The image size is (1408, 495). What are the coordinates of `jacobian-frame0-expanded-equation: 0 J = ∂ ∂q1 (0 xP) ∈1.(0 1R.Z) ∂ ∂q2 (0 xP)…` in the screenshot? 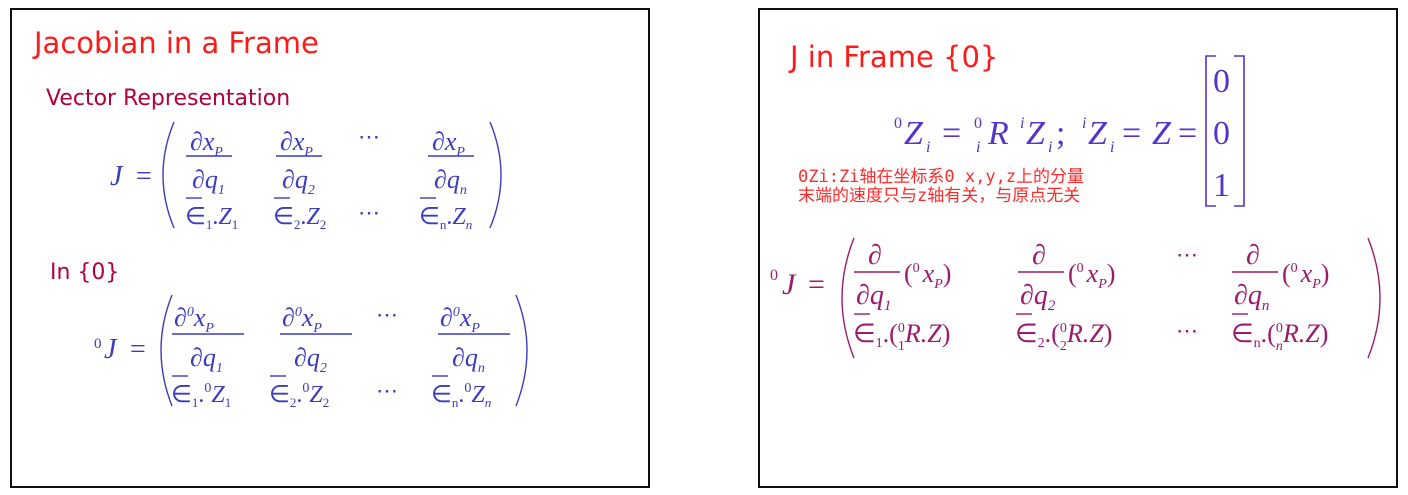 It's located at (1075, 298).